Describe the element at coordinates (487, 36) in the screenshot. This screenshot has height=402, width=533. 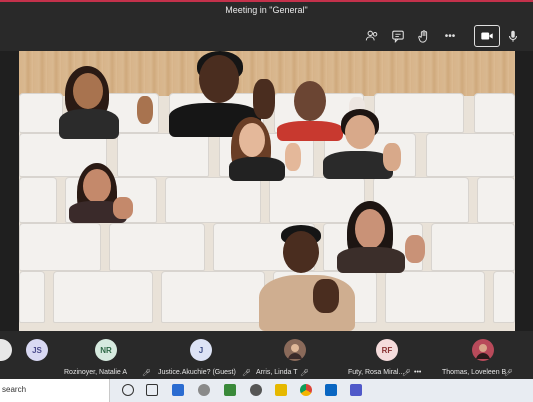
I see `camera-icon` at that location.